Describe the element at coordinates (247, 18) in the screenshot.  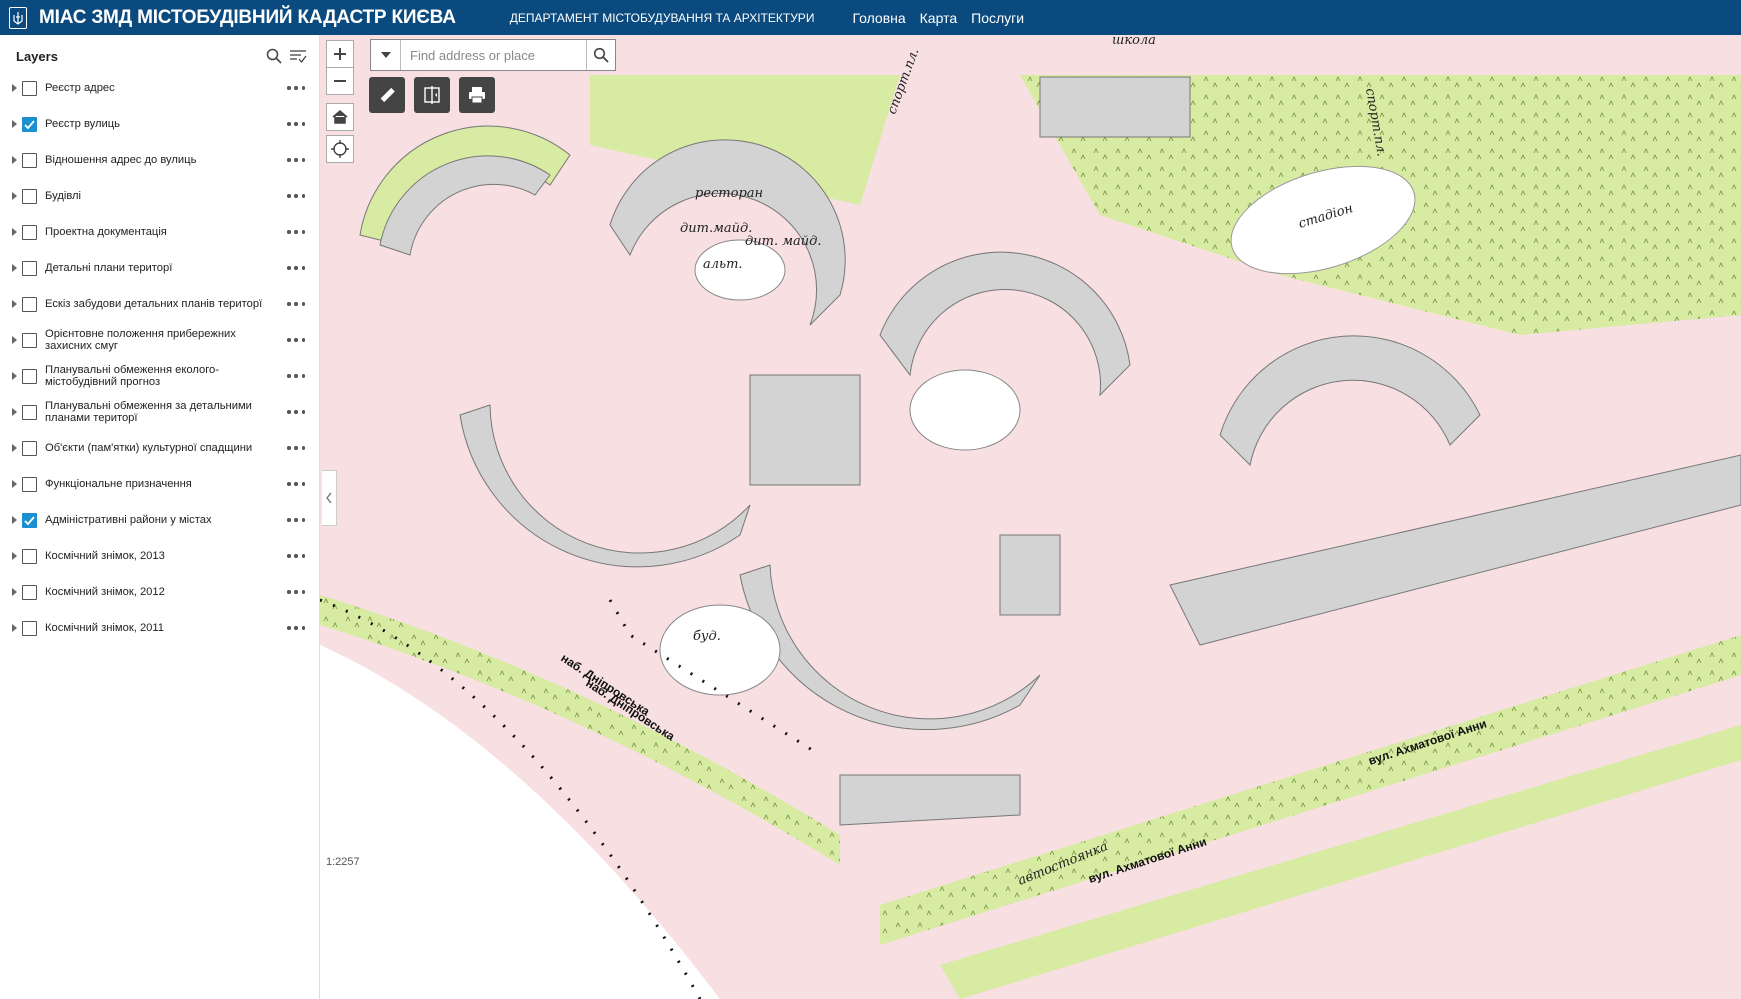
I see `app-title: МІАС ЗМД МІСТОБУДІВНИЙ КАДАСТР КИЄВА` at that location.